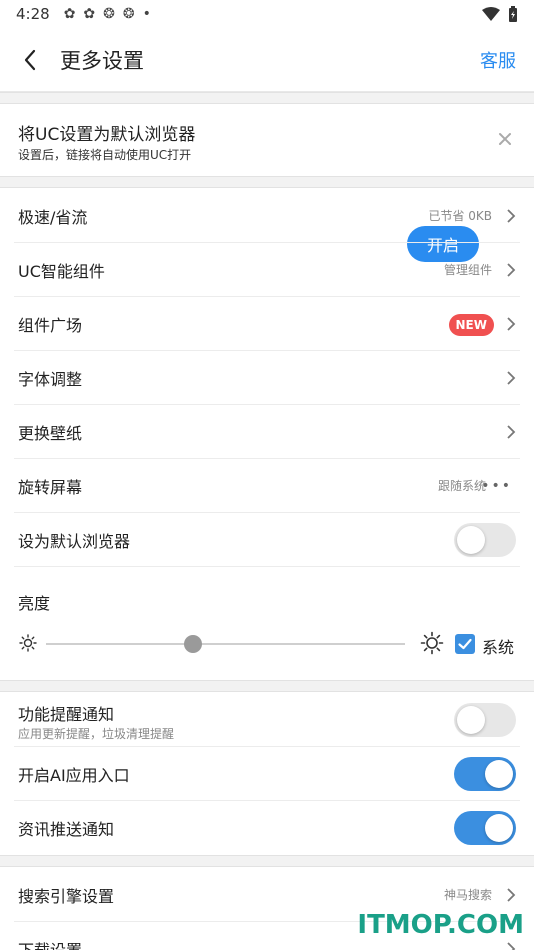 This screenshot has height=950, width=534. Describe the element at coordinates (471, 325) in the screenshot. I see `new-badge: NEW` at that location.